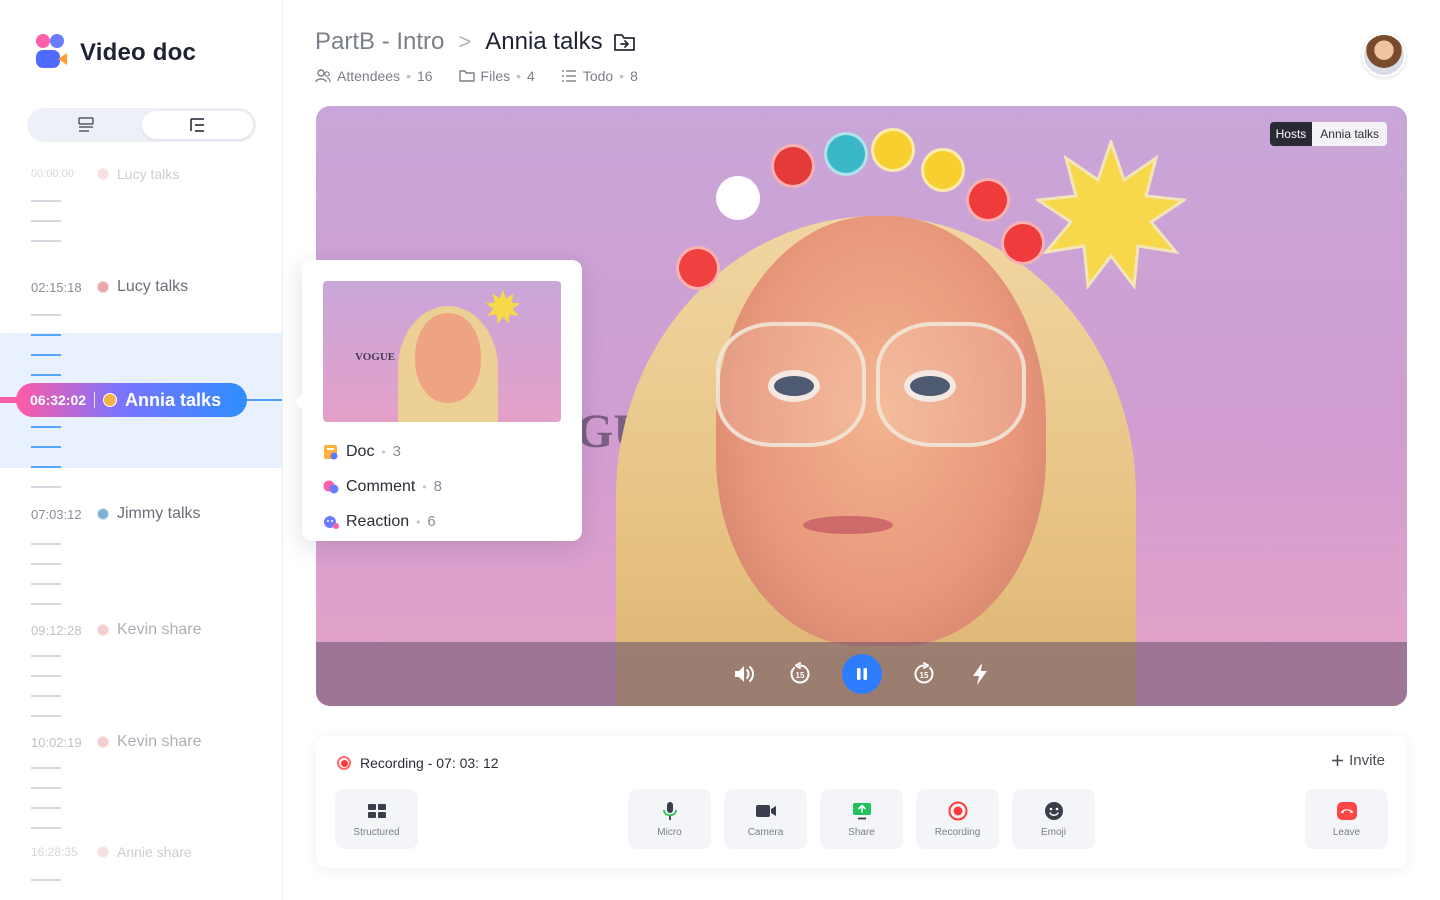 This screenshot has width=1440, height=900. Describe the element at coordinates (1053, 810) in the screenshot. I see `emoji-icon` at that location.